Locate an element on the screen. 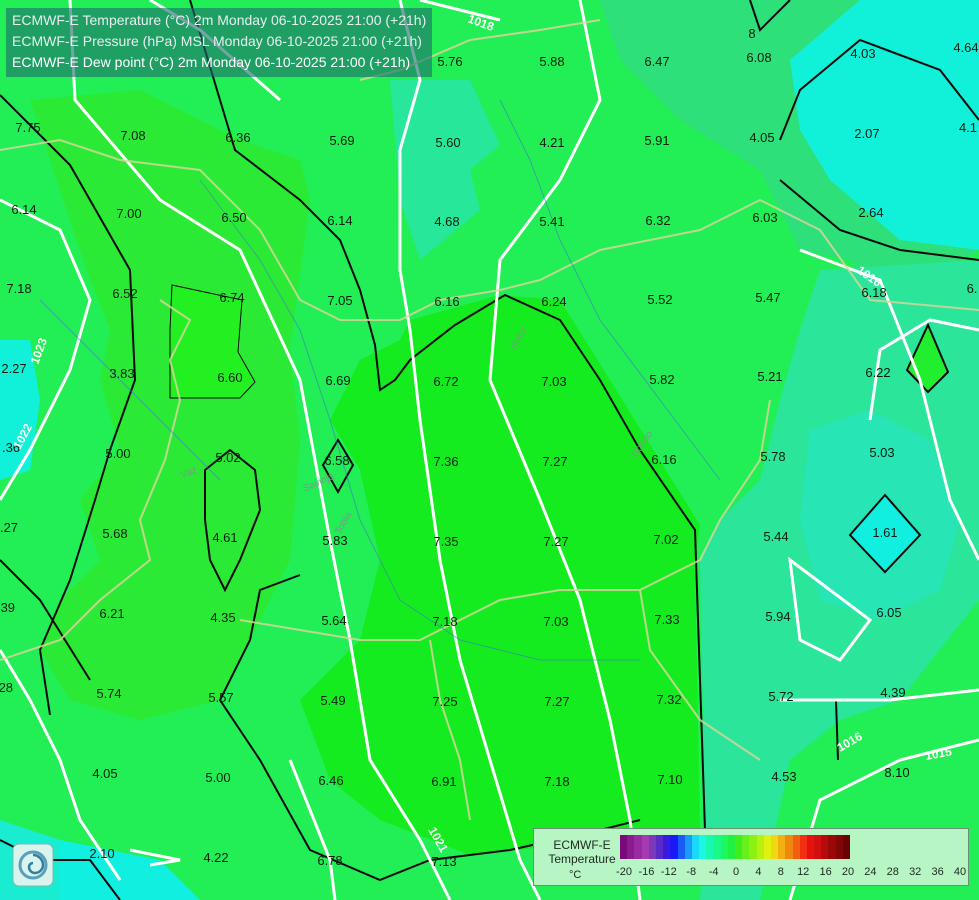 Image resolution: width=979 pixels, height=900 pixels. value-label: 4.68 is located at coordinates (446, 221).